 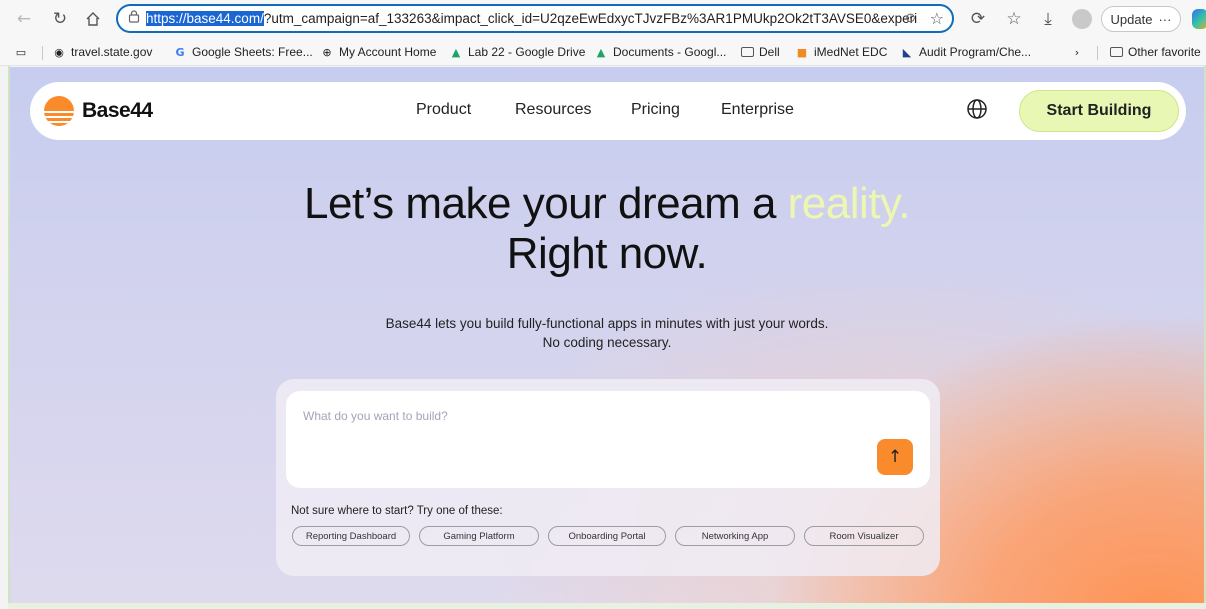 What do you see at coordinates (205, 18) in the screenshot?
I see `address-url-selected: https://base44.com/` at bounding box center [205, 18].